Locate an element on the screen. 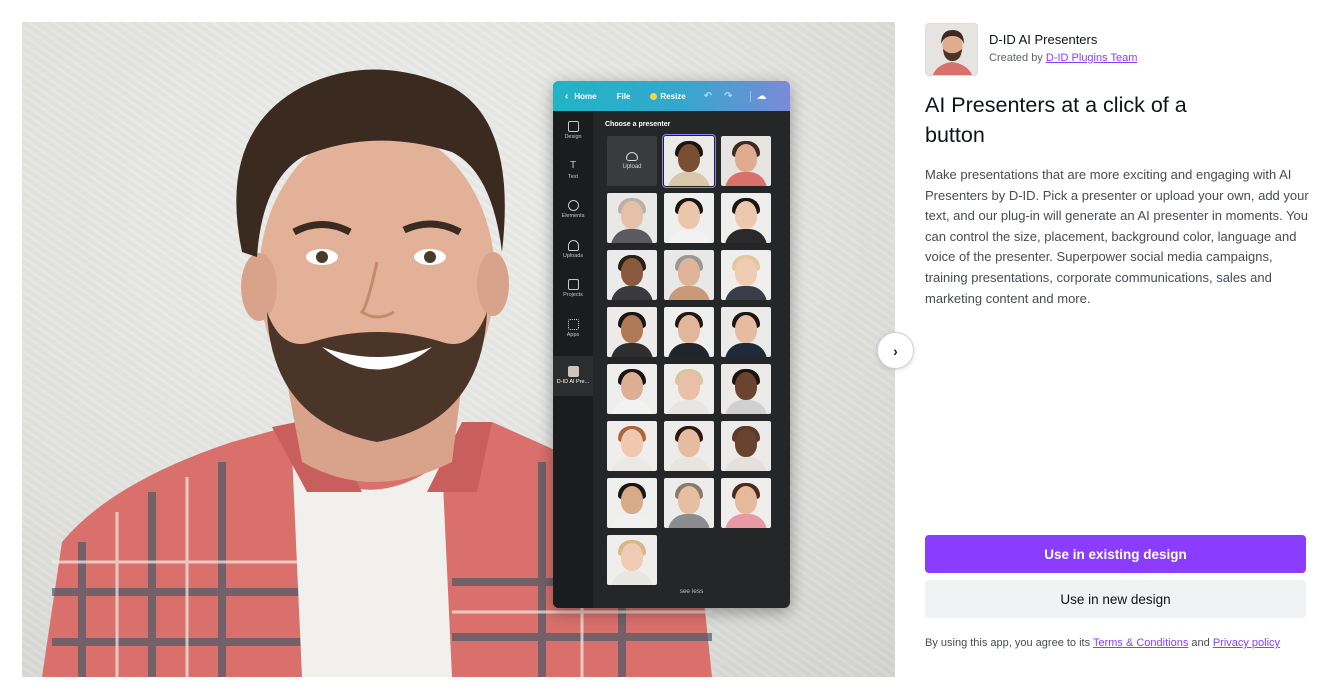 This screenshot has height=699, width=1343. app-icon is located at coordinates (951, 49).